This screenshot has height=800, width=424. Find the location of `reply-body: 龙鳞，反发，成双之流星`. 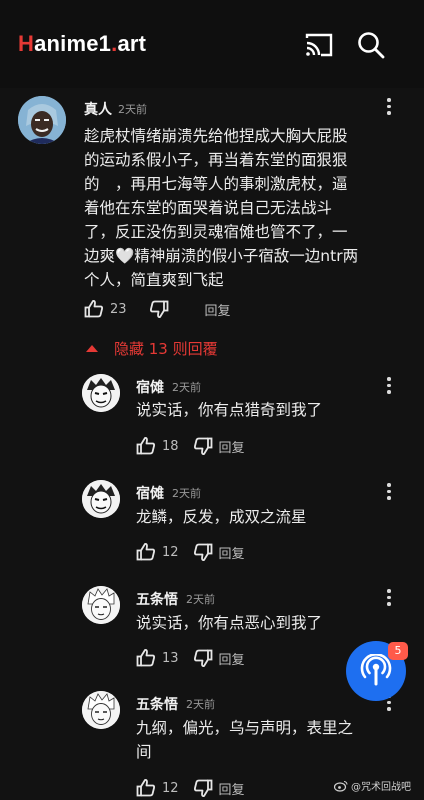

reply-body: 龙鳞，反发，成双之流星 is located at coordinates (221, 517).